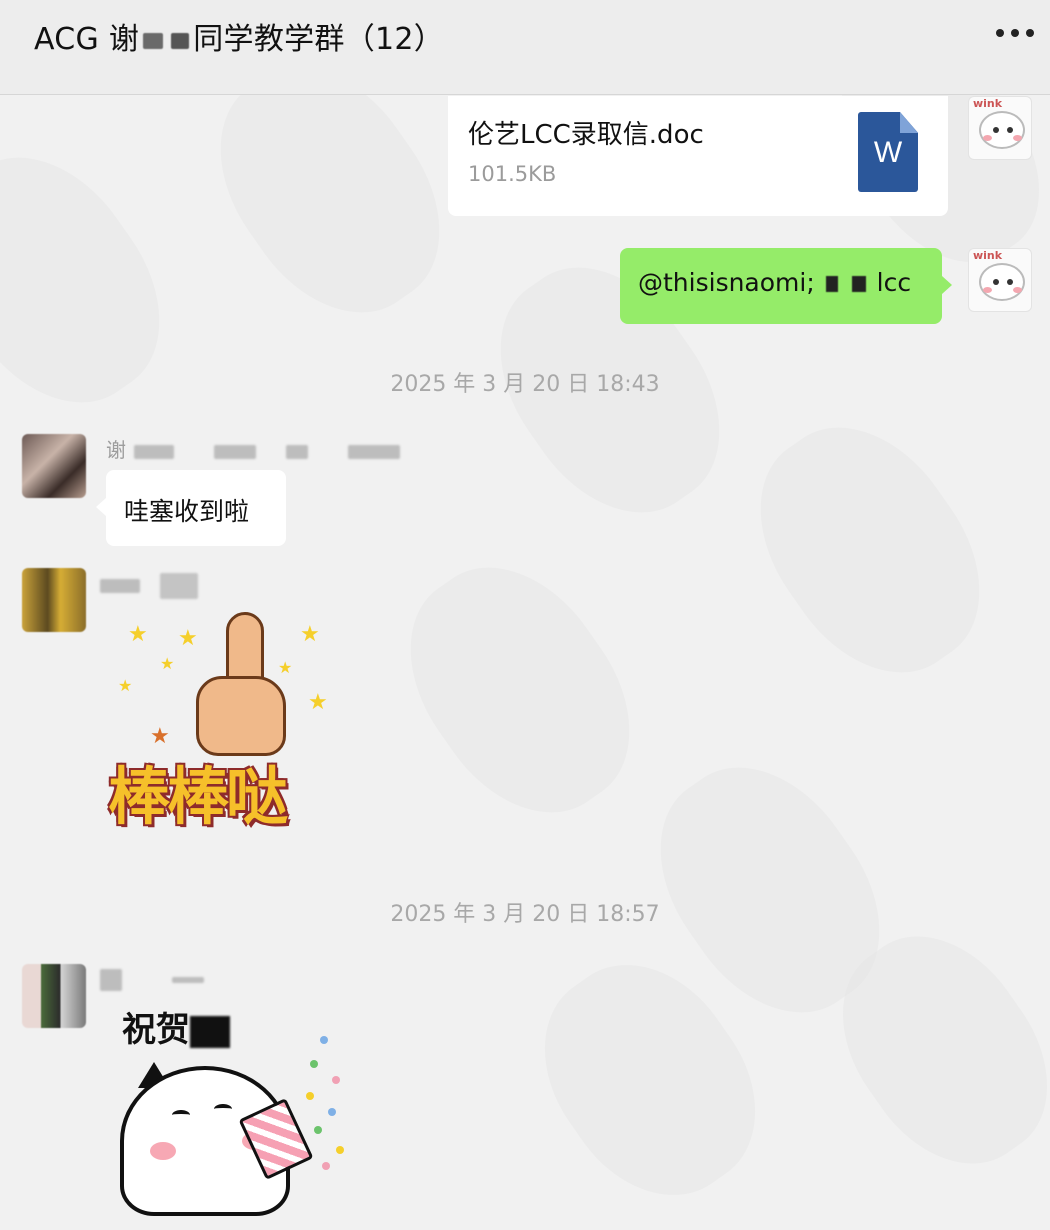  I want to click on file-size: 101.5KB, so click(512, 174).